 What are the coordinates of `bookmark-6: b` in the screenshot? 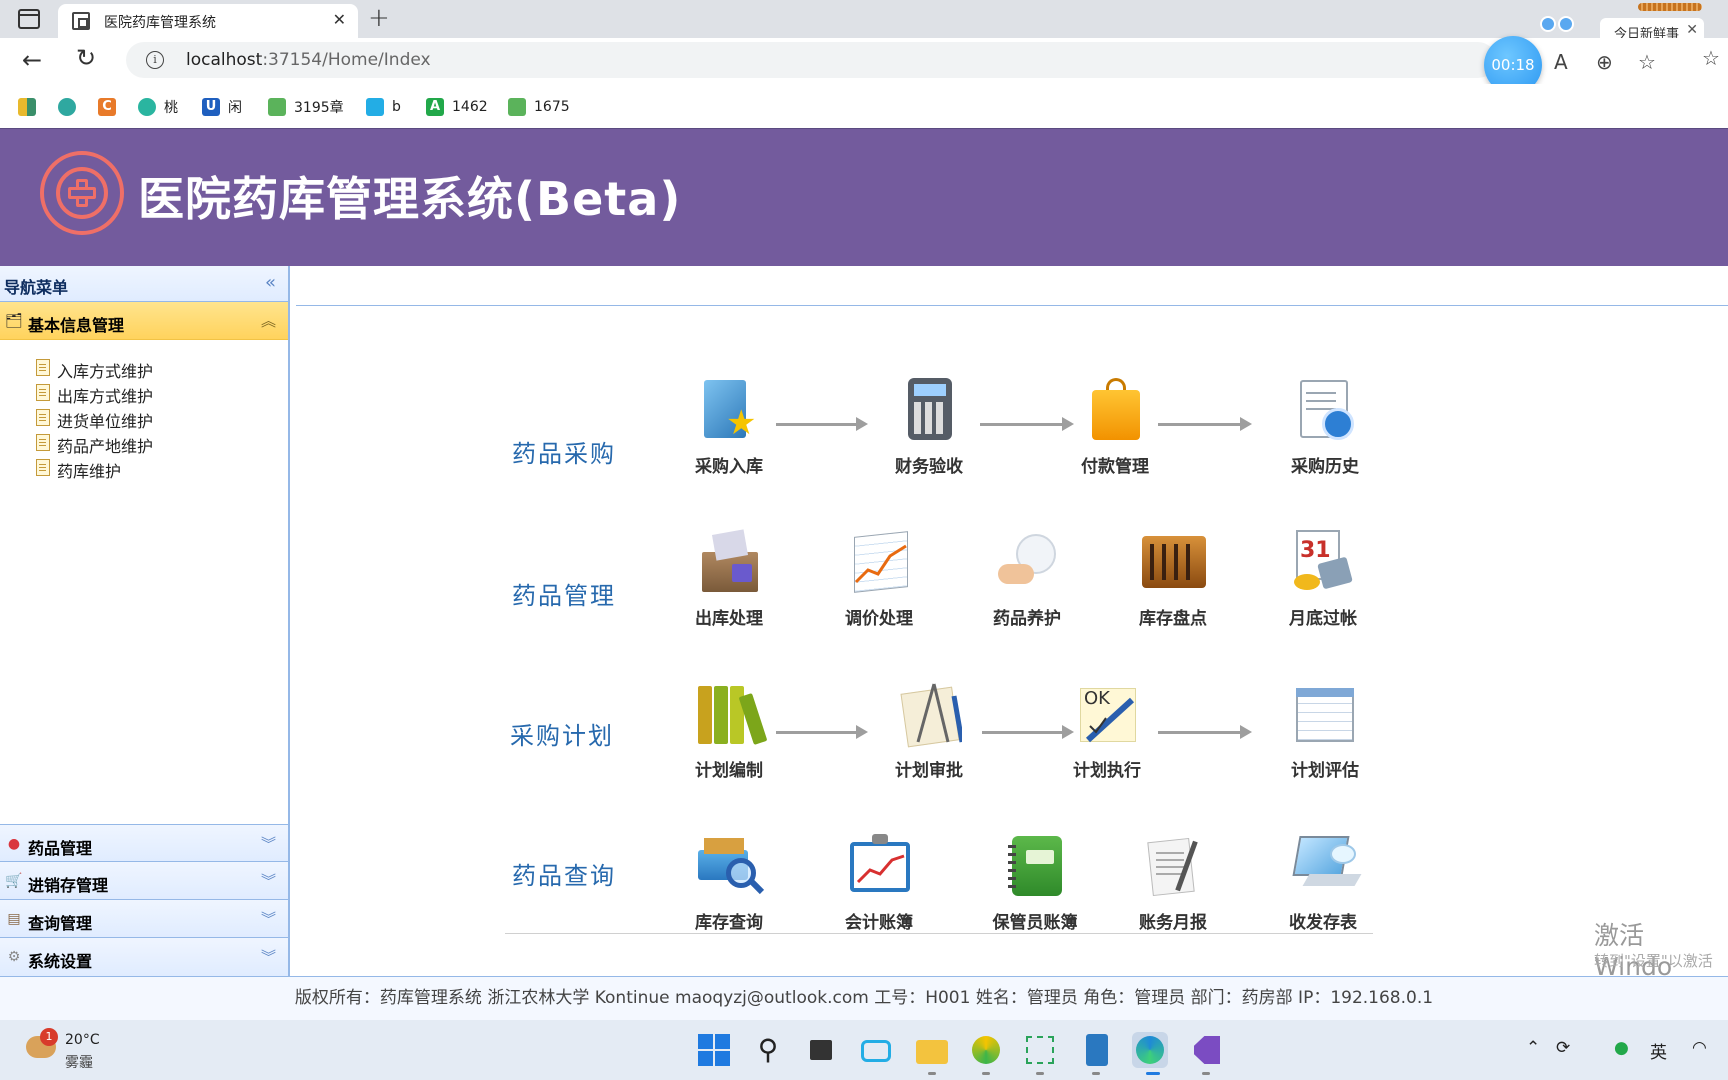 It's located at (383, 107).